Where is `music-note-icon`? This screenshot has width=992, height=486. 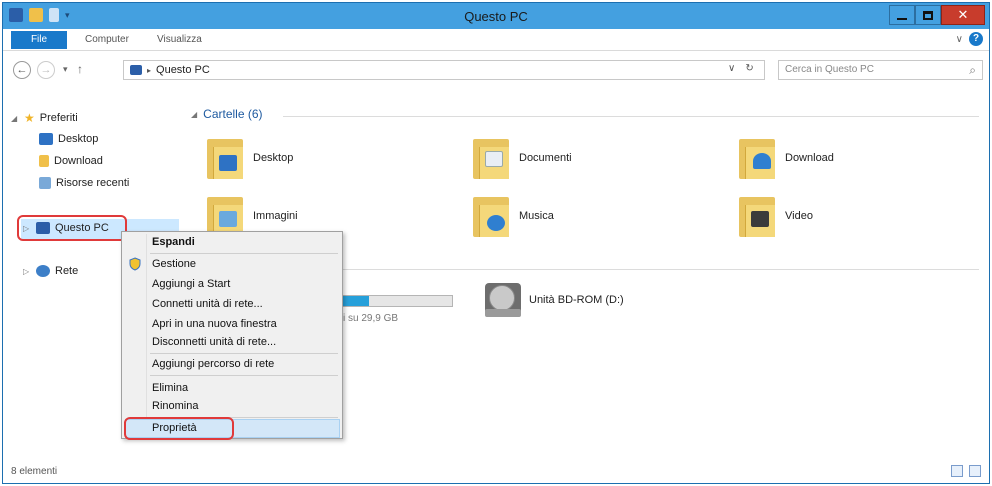 music-note-icon is located at coordinates (496, 223).